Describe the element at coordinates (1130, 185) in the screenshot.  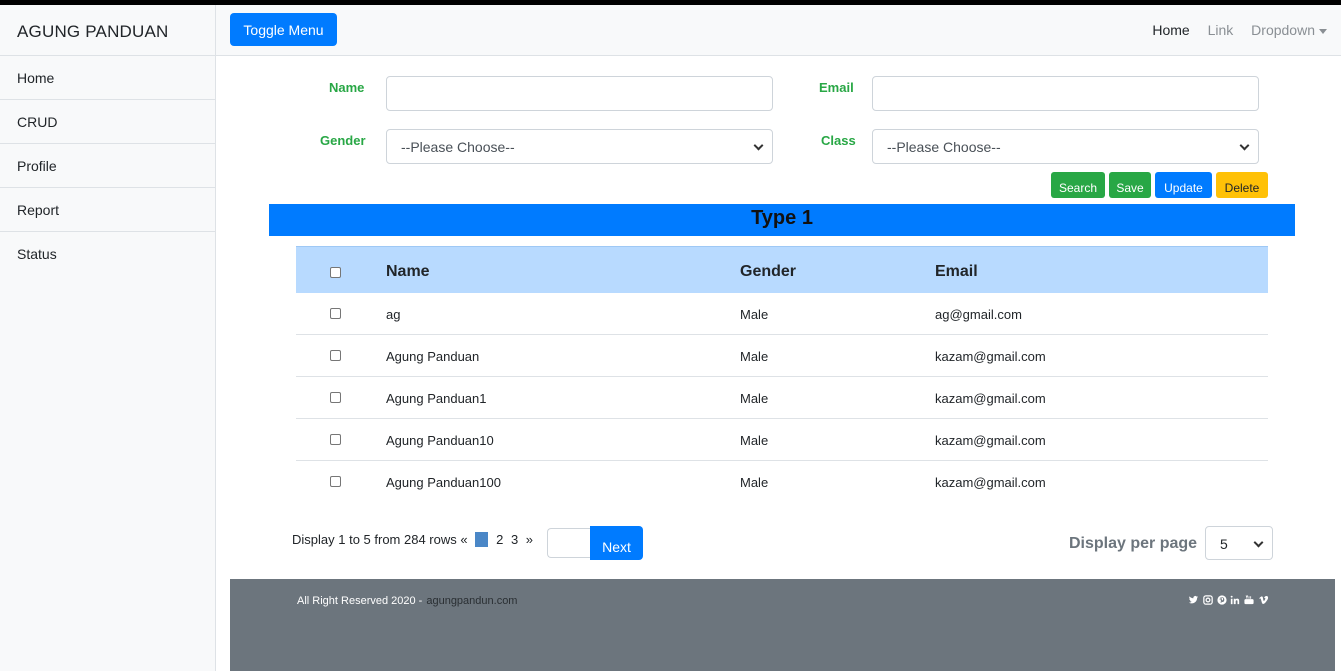
I see `save-button: Save` at that location.